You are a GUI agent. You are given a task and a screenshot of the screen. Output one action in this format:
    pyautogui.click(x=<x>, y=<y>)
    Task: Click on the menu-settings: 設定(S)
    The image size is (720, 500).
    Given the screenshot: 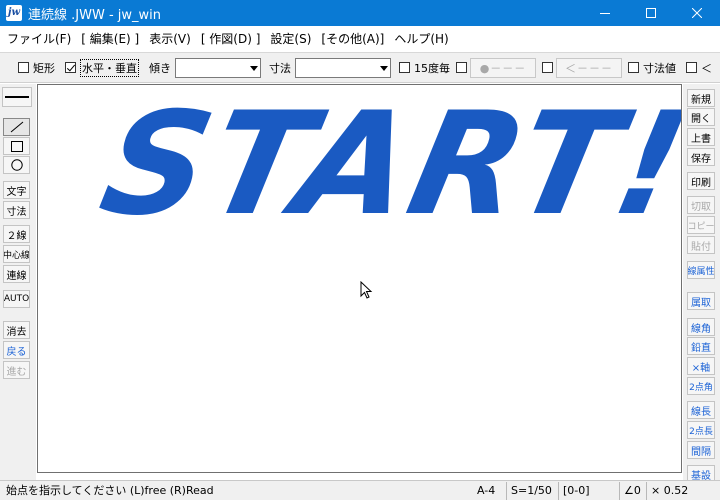 What is the action you would take?
    pyautogui.click(x=290, y=39)
    